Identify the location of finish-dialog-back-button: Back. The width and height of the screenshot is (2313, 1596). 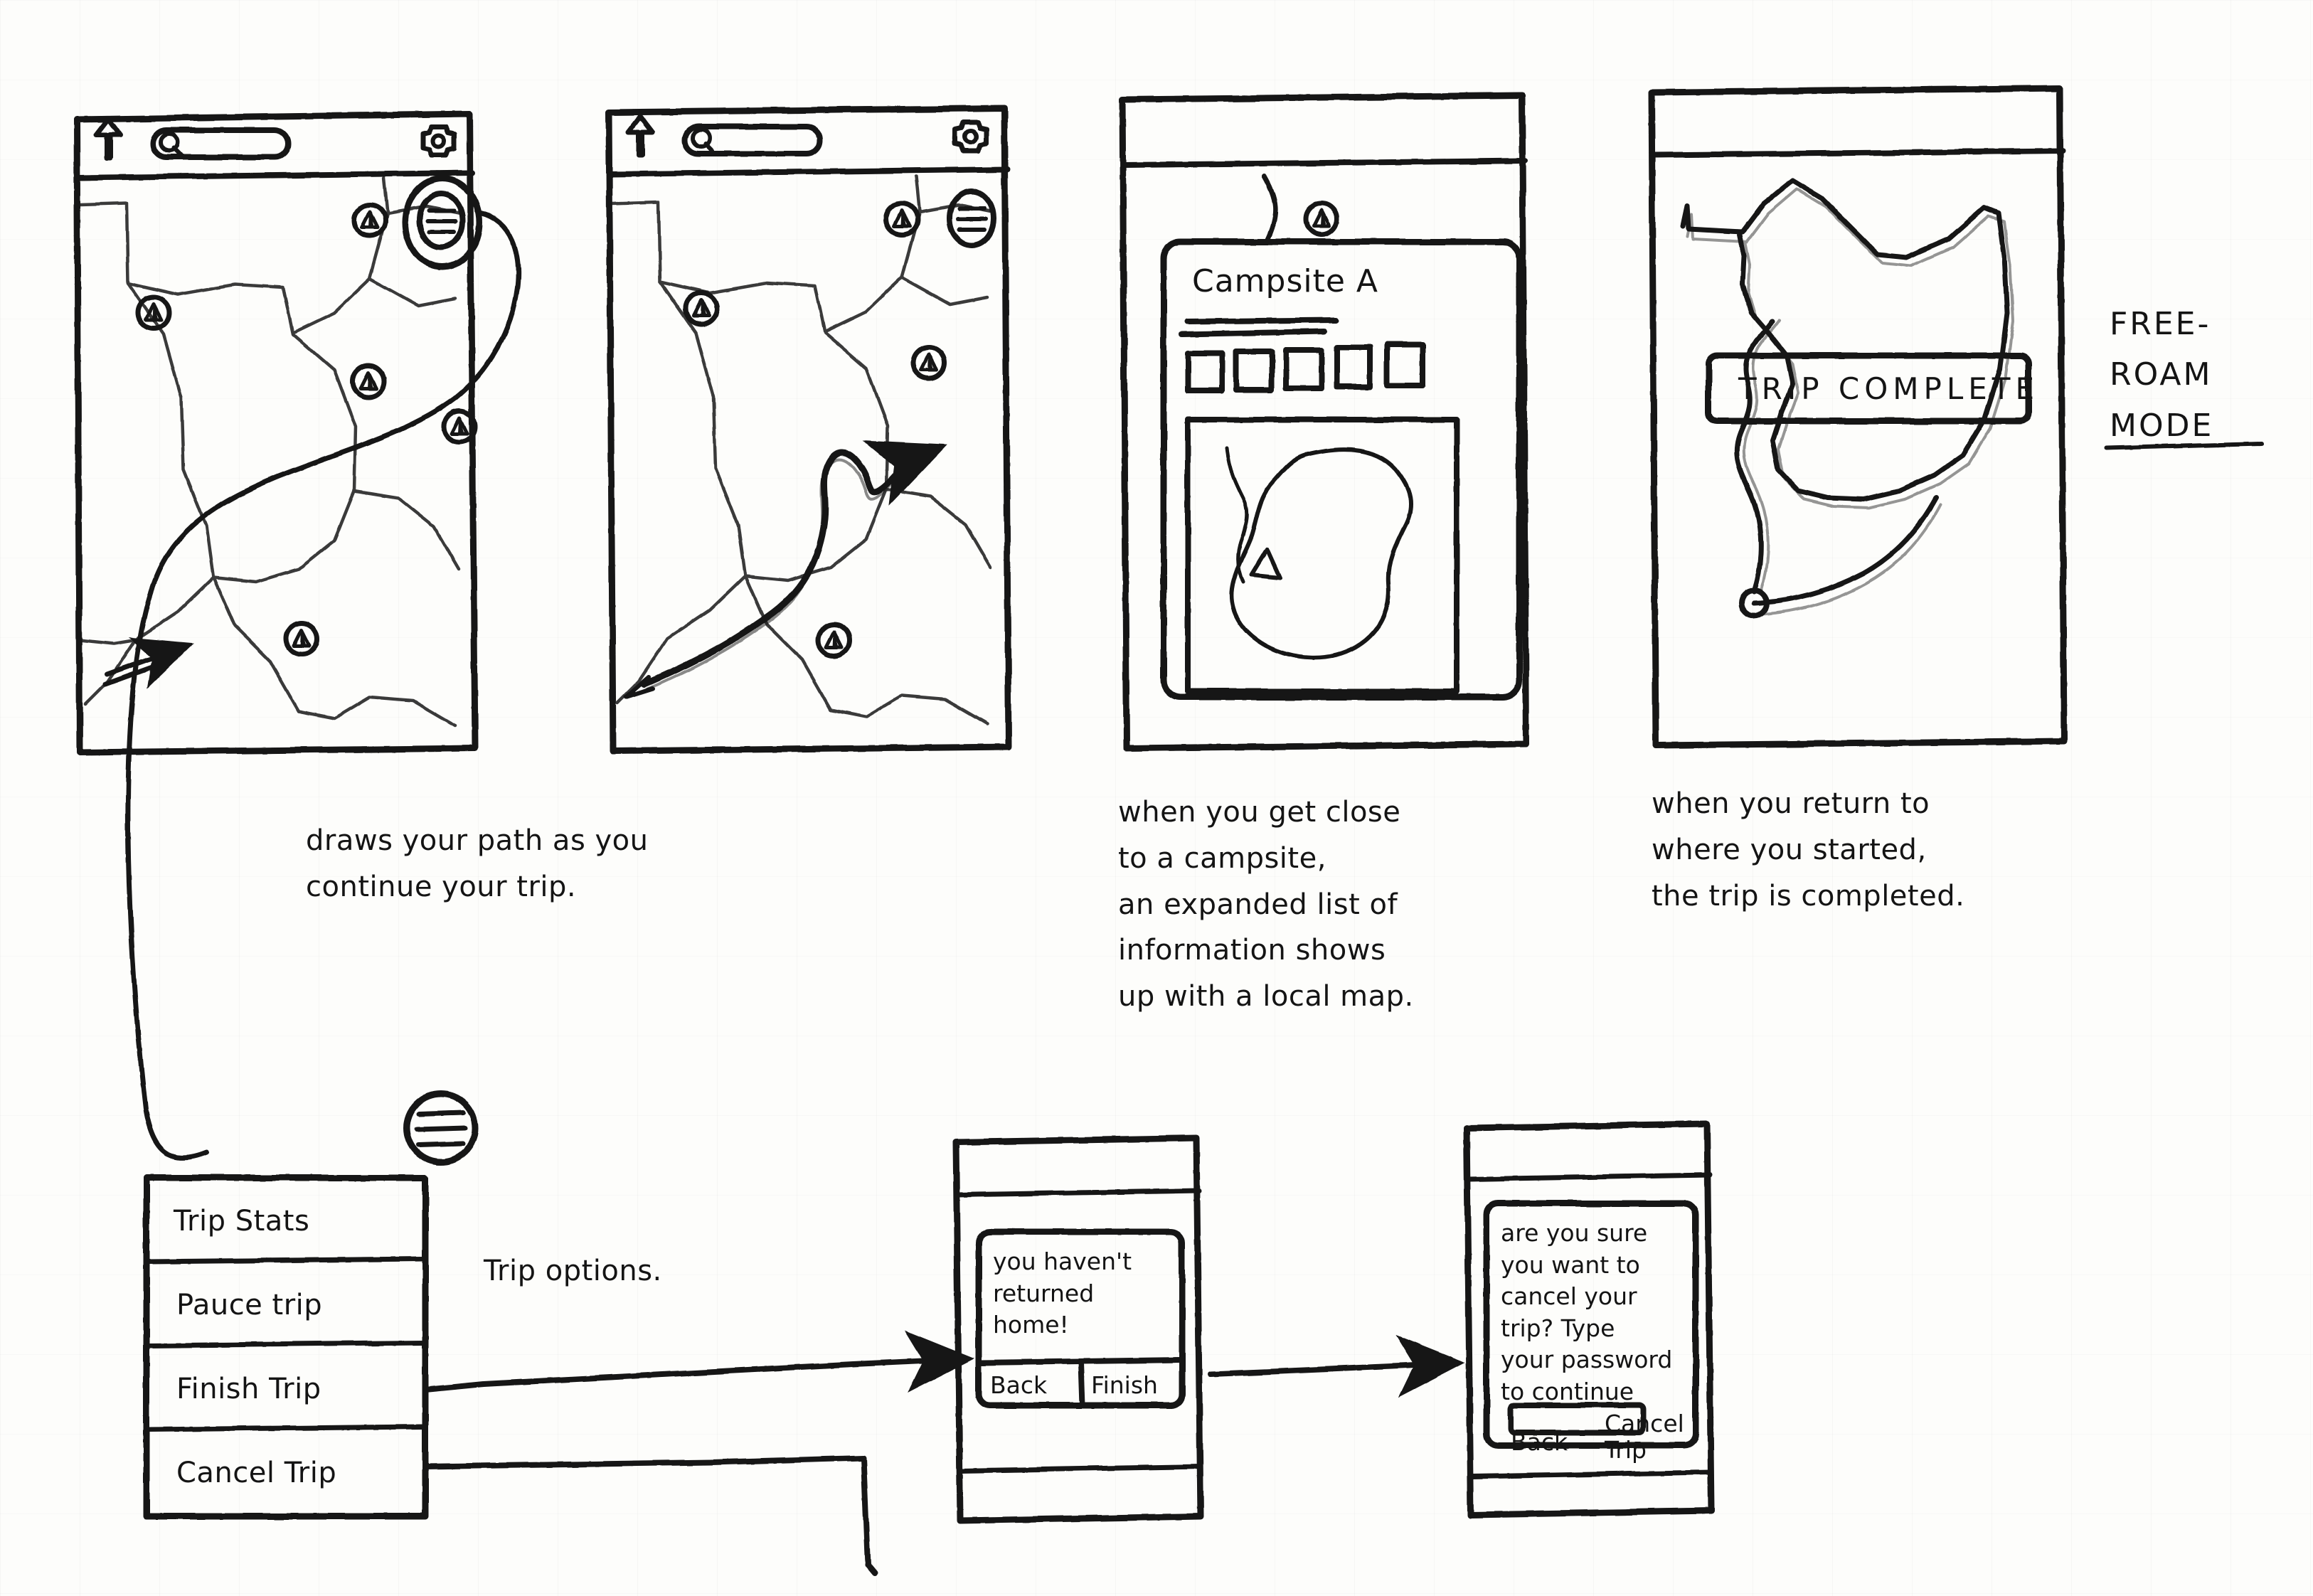
(1018, 1385).